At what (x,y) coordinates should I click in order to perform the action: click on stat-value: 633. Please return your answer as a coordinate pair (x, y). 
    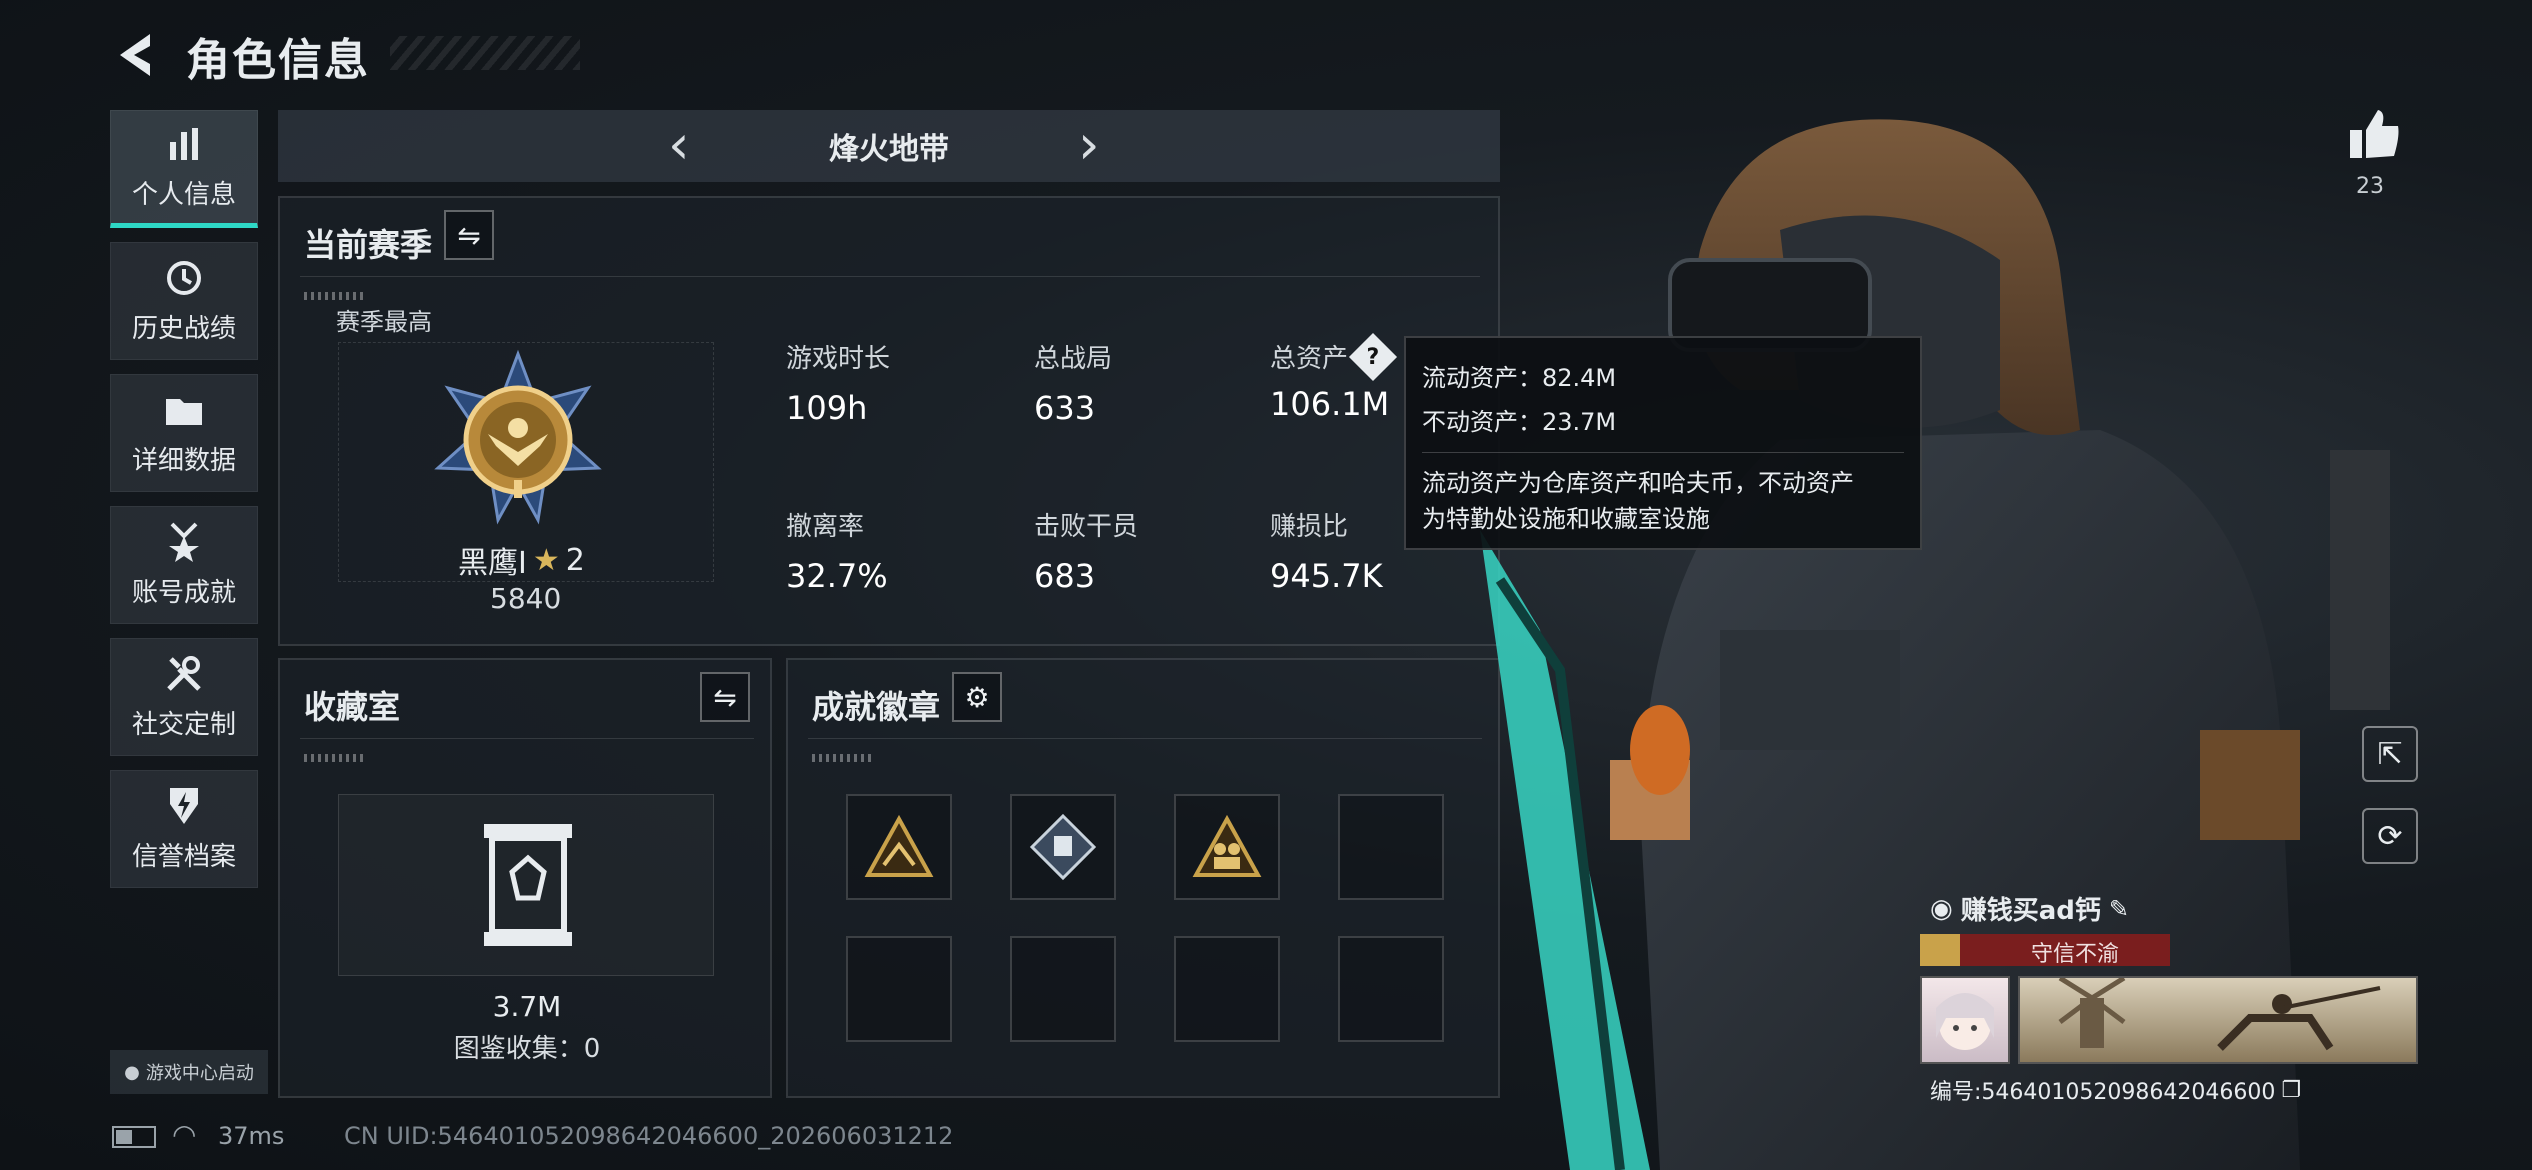
    Looking at the image, I should click on (1065, 408).